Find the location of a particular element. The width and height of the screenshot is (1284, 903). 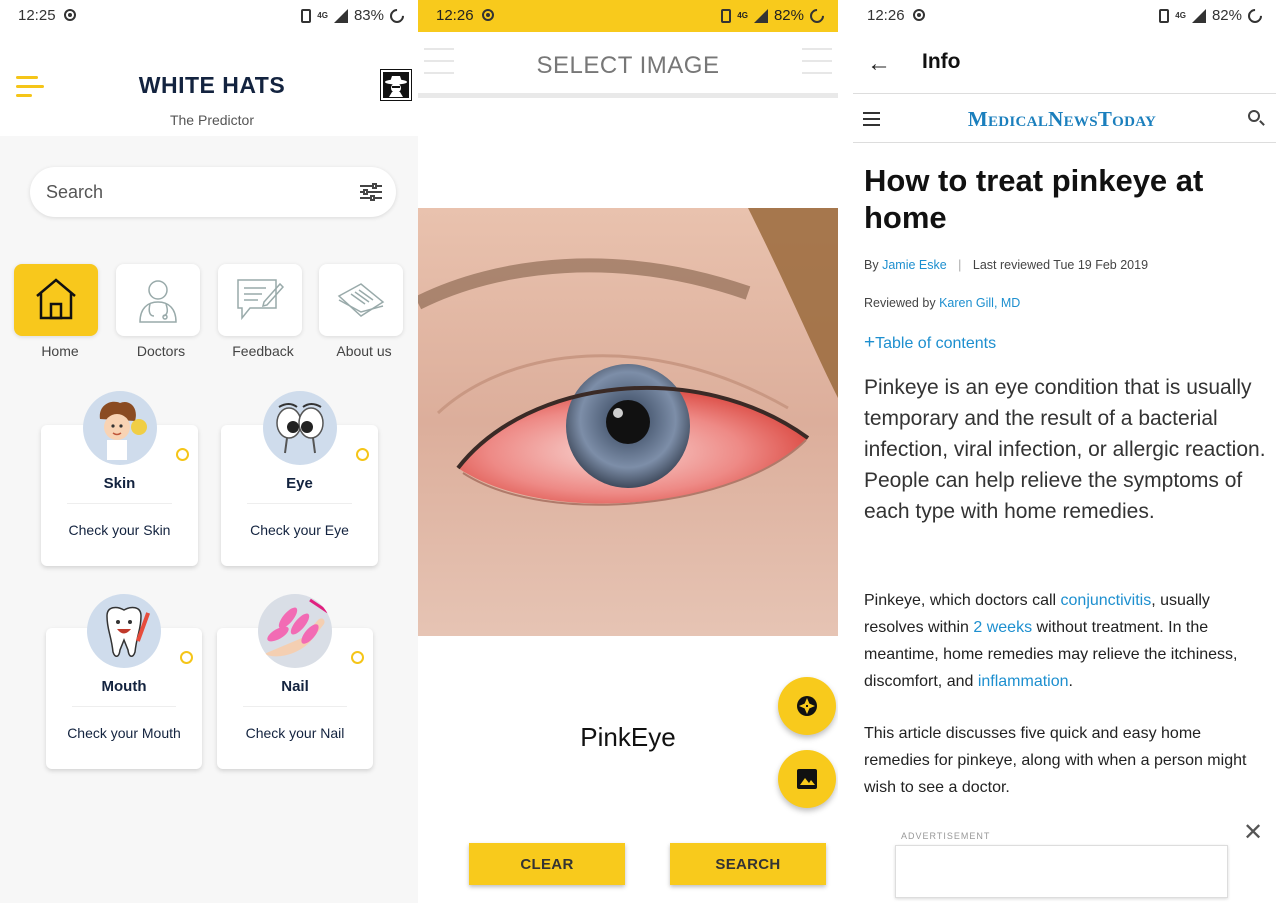

app-title: WHITE HATS is located at coordinates (212, 85).